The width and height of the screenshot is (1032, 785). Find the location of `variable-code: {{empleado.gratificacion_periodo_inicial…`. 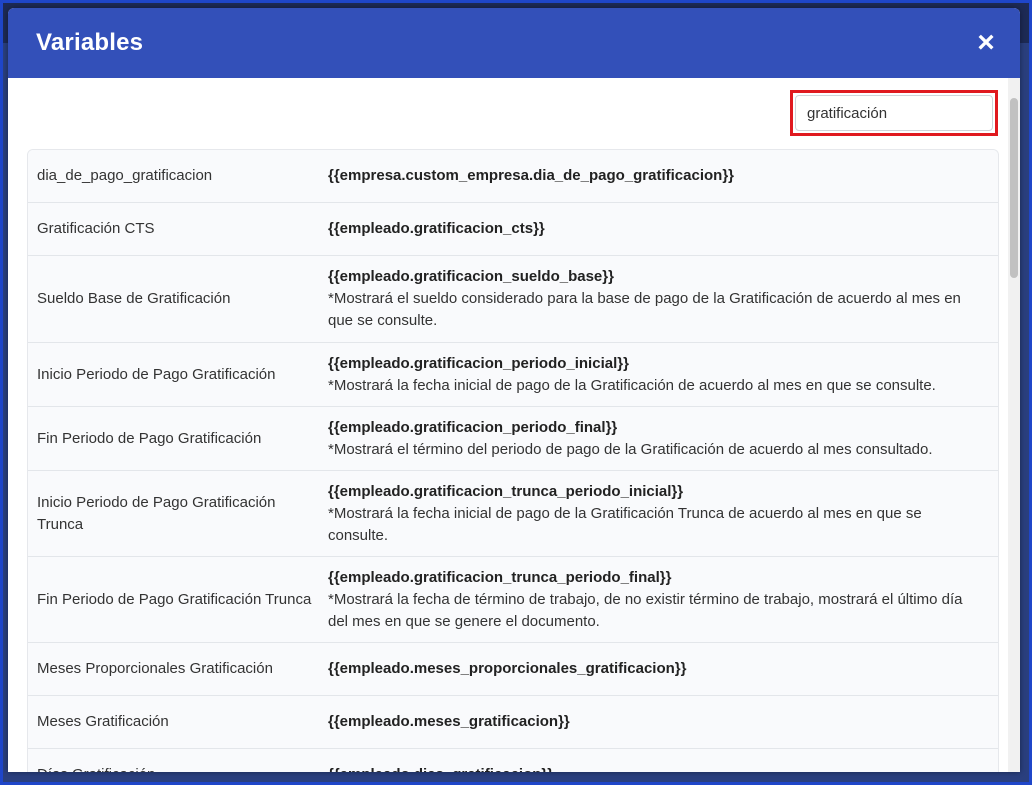

variable-code: {{empleado.gratificacion_periodo_inicial… is located at coordinates (656, 364).